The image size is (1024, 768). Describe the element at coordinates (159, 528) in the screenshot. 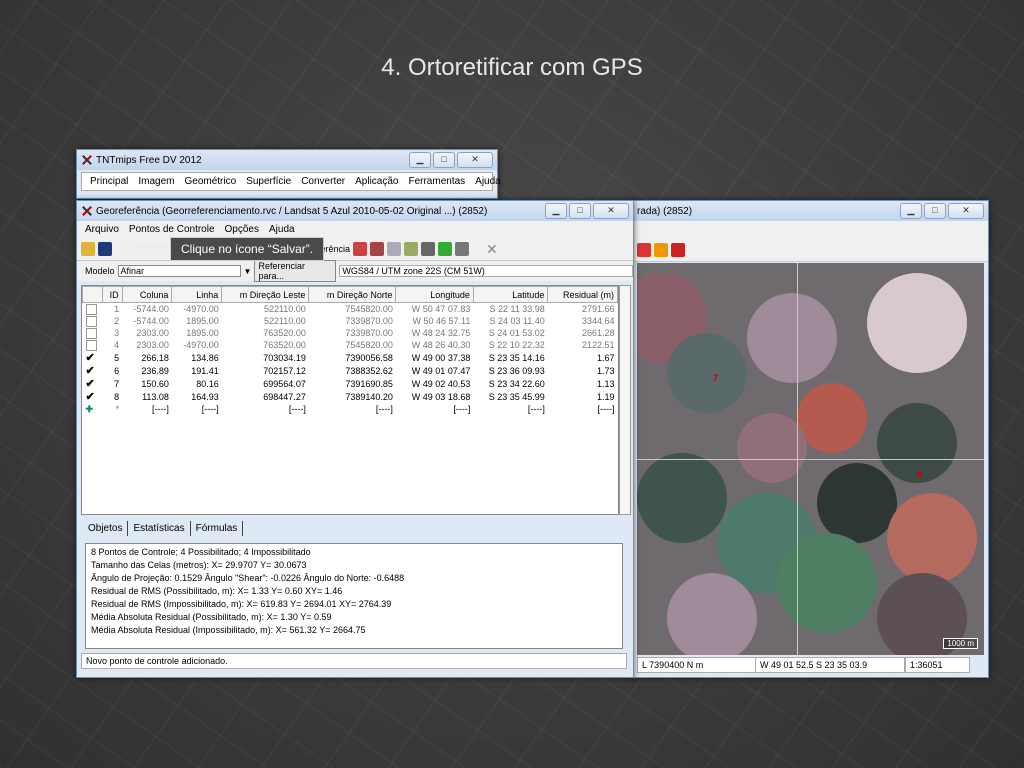

I see `tab-1: Estatísticas` at that location.